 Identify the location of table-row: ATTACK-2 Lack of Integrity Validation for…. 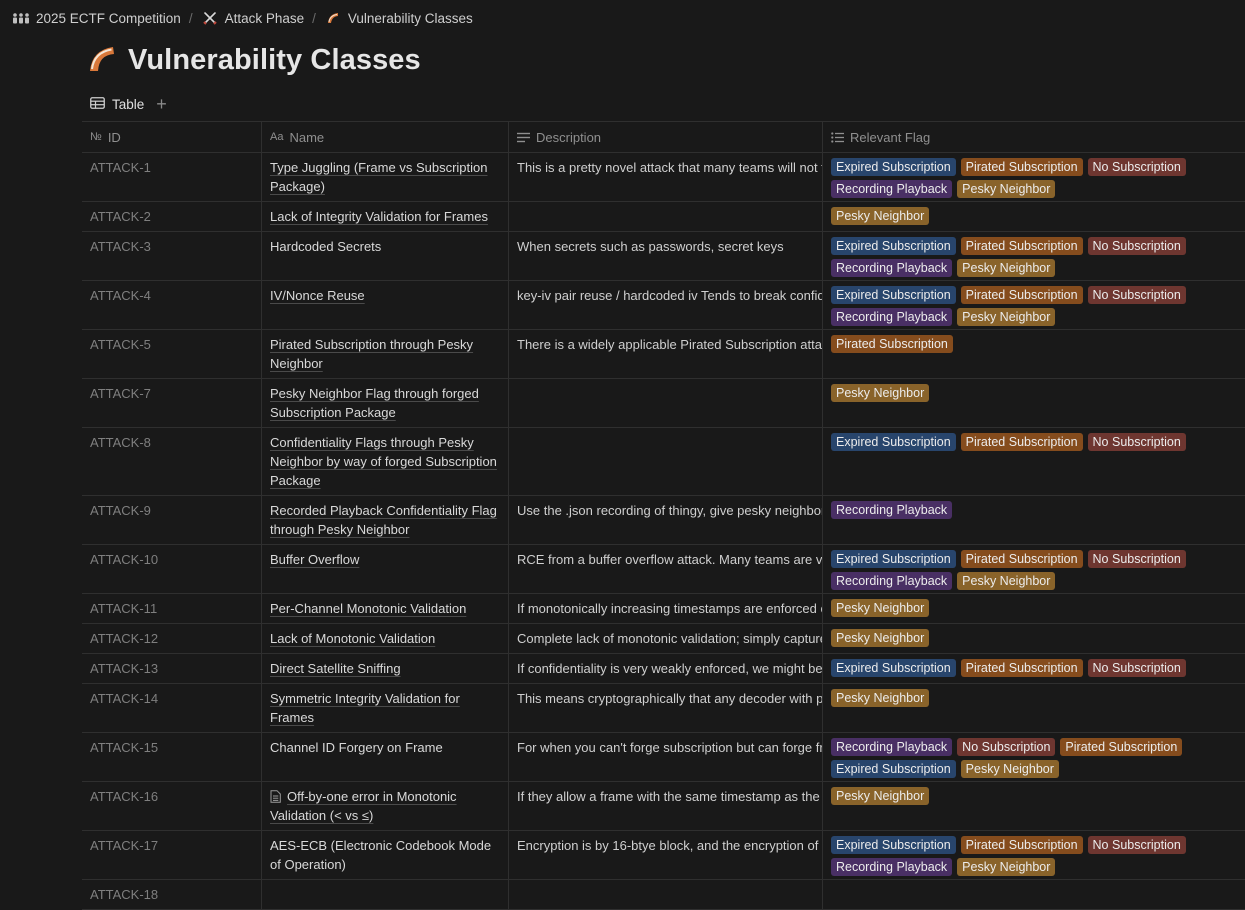
(663, 217).